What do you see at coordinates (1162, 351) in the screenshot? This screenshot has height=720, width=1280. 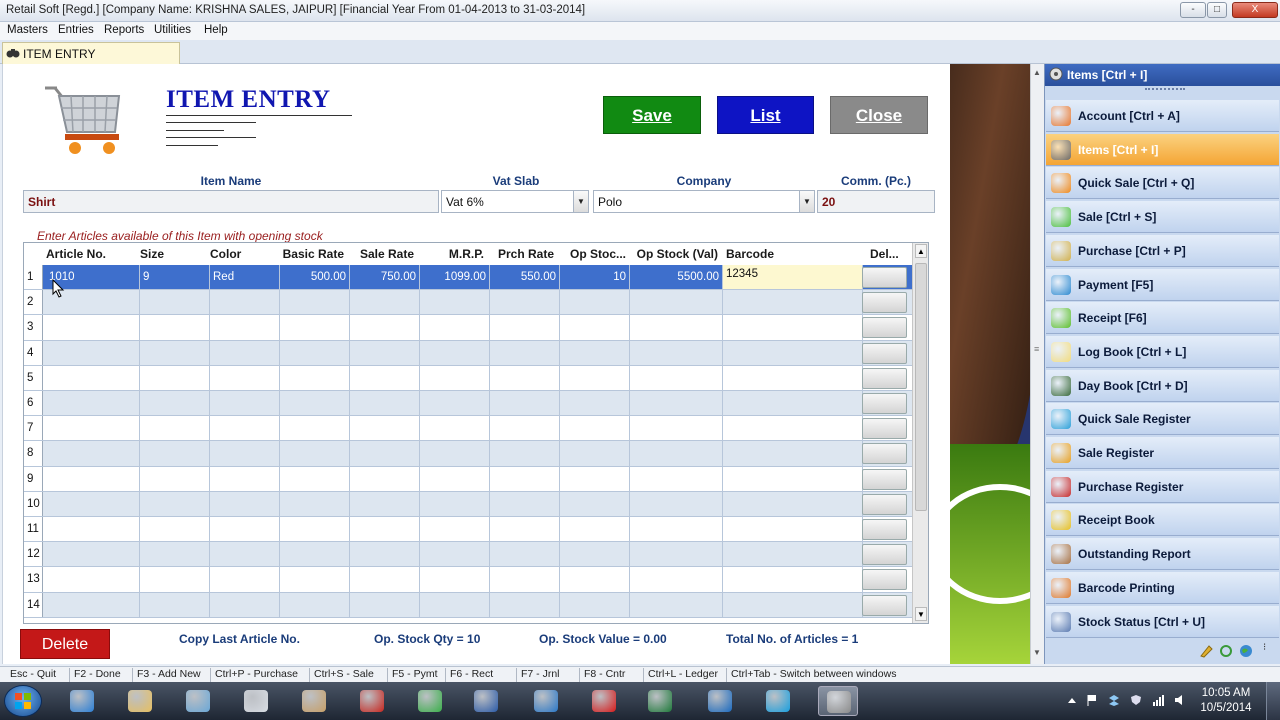 I see `sidebar-item-log-book: Log Book [Ctrl + L]` at bounding box center [1162, 351].